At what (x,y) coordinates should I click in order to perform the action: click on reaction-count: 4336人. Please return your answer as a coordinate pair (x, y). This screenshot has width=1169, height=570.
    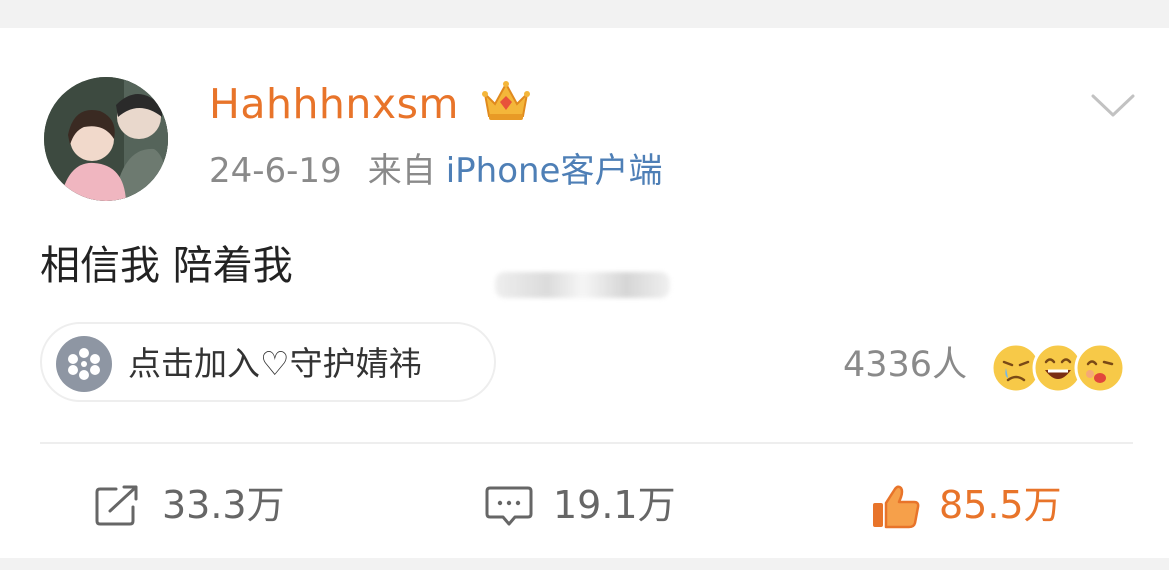
    Looking at the image, I should click on (905, 365).